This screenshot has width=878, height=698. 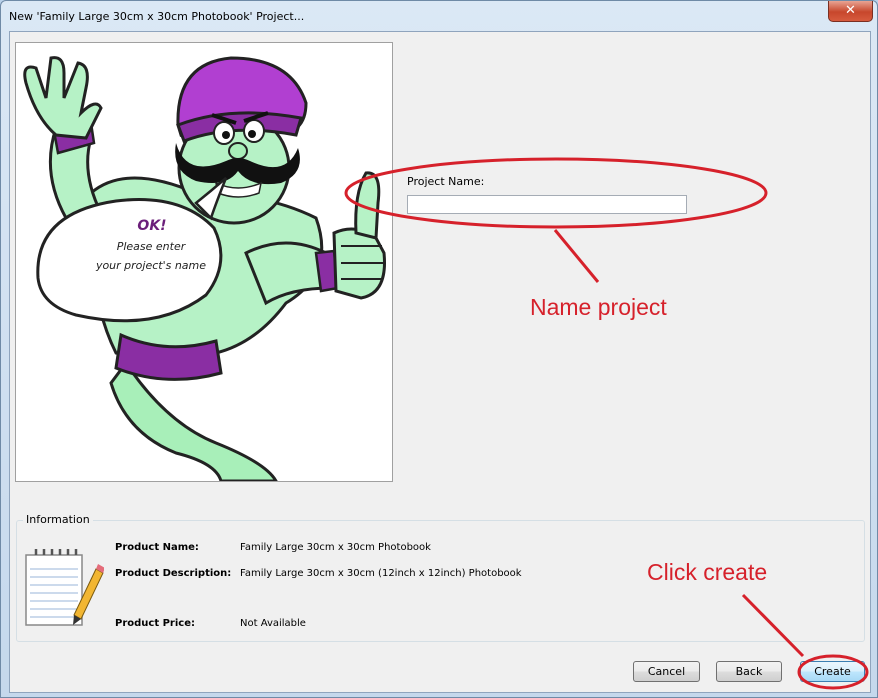 What do you see at coordinates (556, 193) in the screenshot?
I see `annotation-circle-project-name` at bounding box center [556, 193].